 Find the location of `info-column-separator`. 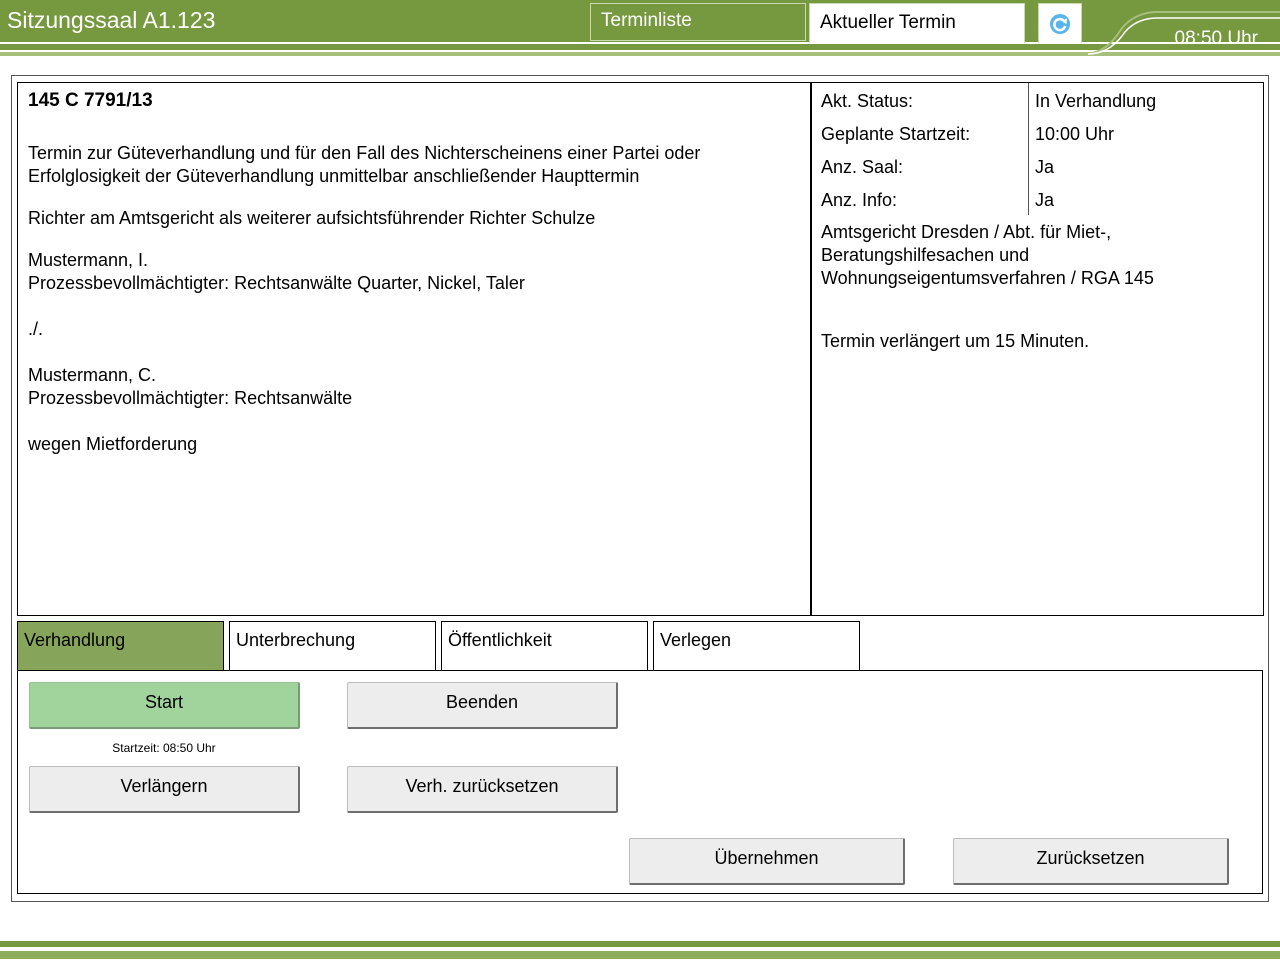

info-column-separator is located at coordinates (1028, 149).